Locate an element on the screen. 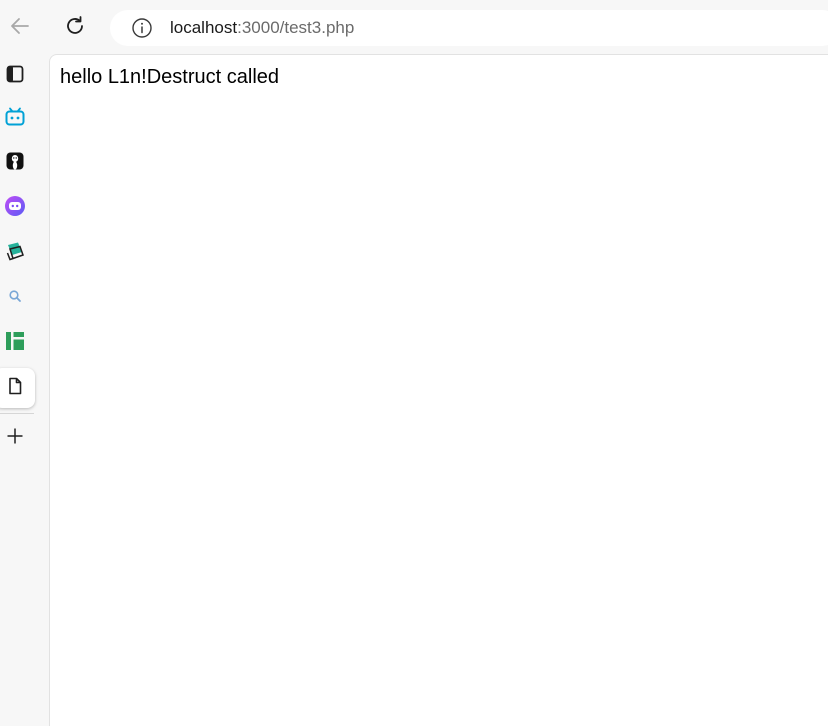  tab-view-icon is located at coordinates (15, 76).